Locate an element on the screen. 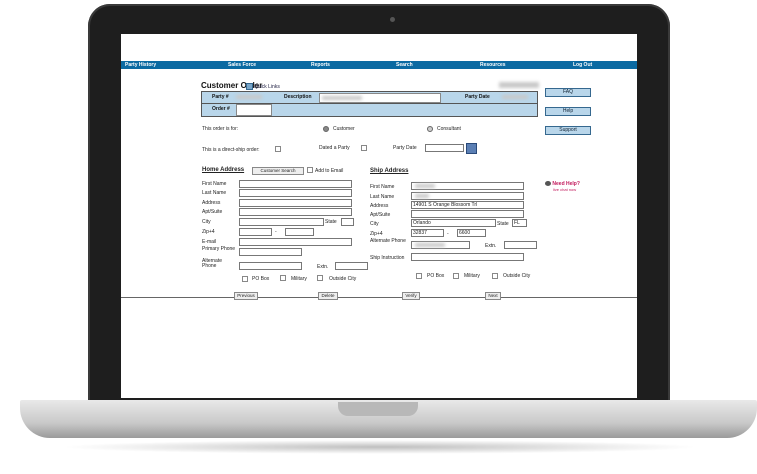 This screenshot has height=474, width=757. nav-log-out: Log Out is located at coordinates (582, 65).